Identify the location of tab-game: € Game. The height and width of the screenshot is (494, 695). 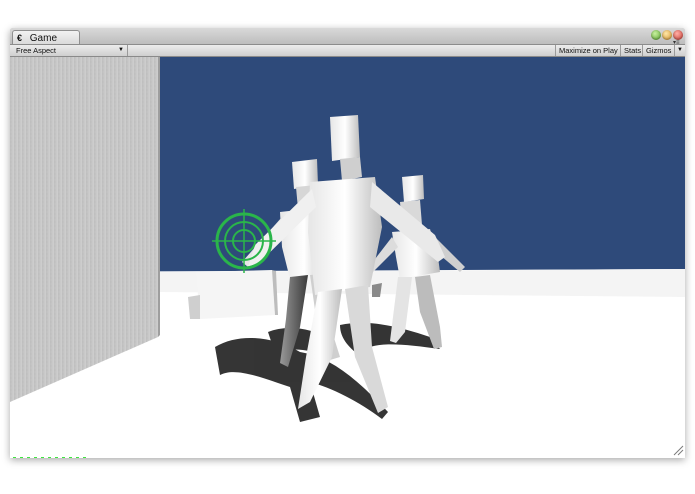
(46, 37).